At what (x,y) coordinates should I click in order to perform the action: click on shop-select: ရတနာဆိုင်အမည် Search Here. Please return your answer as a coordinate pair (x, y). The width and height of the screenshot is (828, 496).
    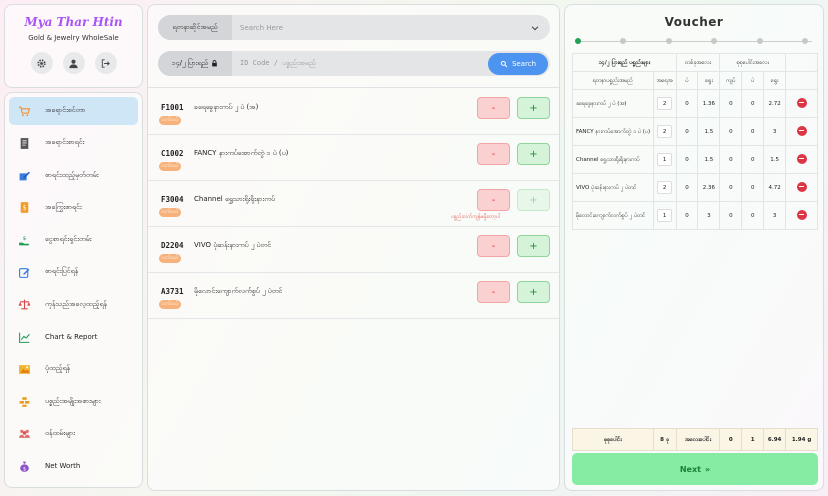
    Looking at the image, I should click on (354, 27).